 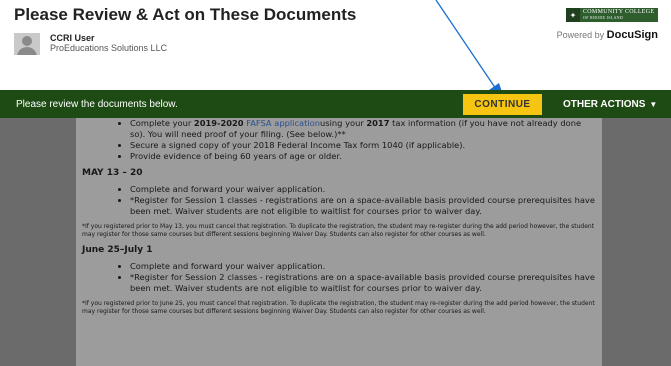 I want to click on sender-organization: ProEducations Solutions LLC, so click(x=109, y=48).